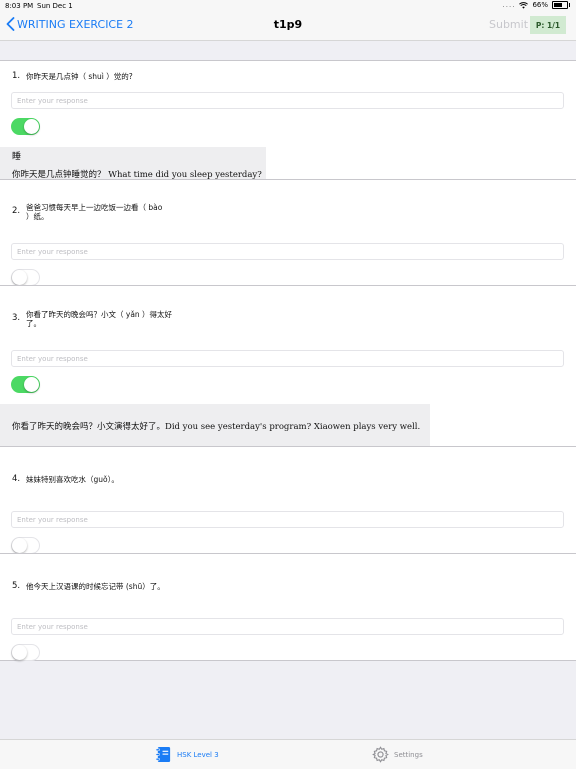 The height and width of the screenshot is (769, 576). What do you see at coordinates (380, 754) in the screenshot?
I see `gear-icon` at bounding box center [380, 754].